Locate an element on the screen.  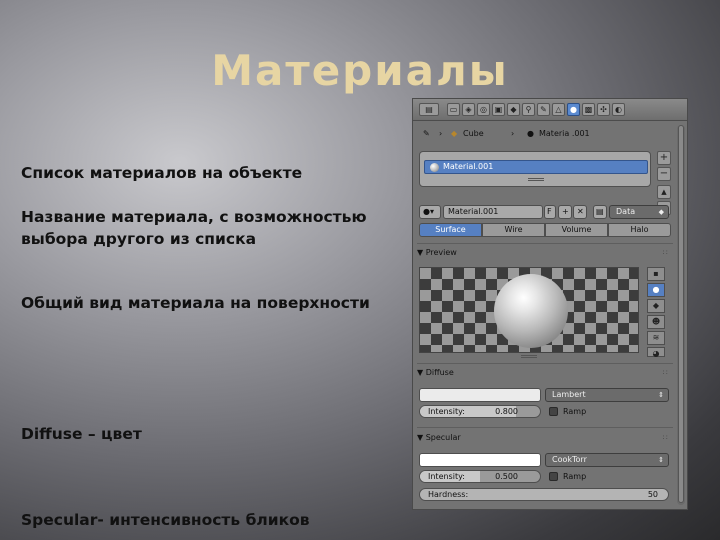
slide-title: Материалы is located at coordinates (360, 70).